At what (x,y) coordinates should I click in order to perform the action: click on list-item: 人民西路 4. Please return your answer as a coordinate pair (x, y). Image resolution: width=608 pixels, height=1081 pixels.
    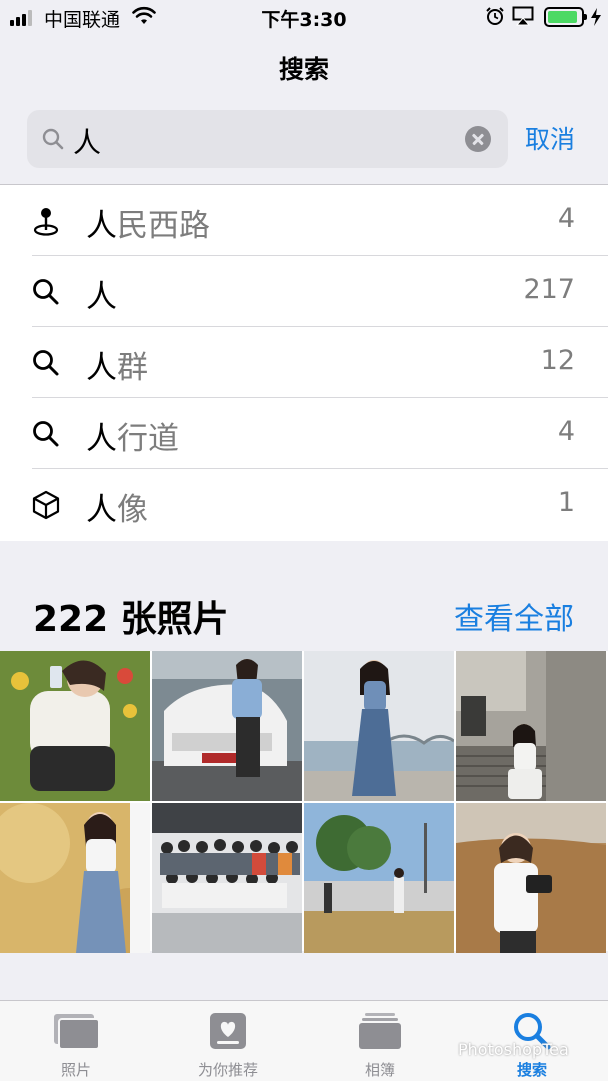
    Looking at the image, I should click on (304, 220).